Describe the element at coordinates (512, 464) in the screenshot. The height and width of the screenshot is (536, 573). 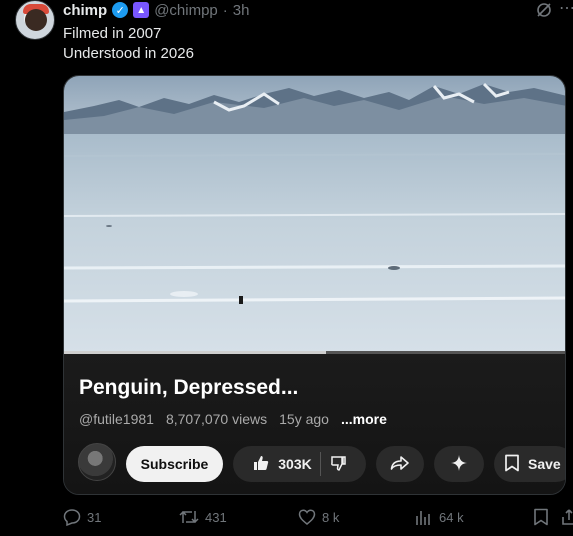
I see `bookmark-icon` at that location.